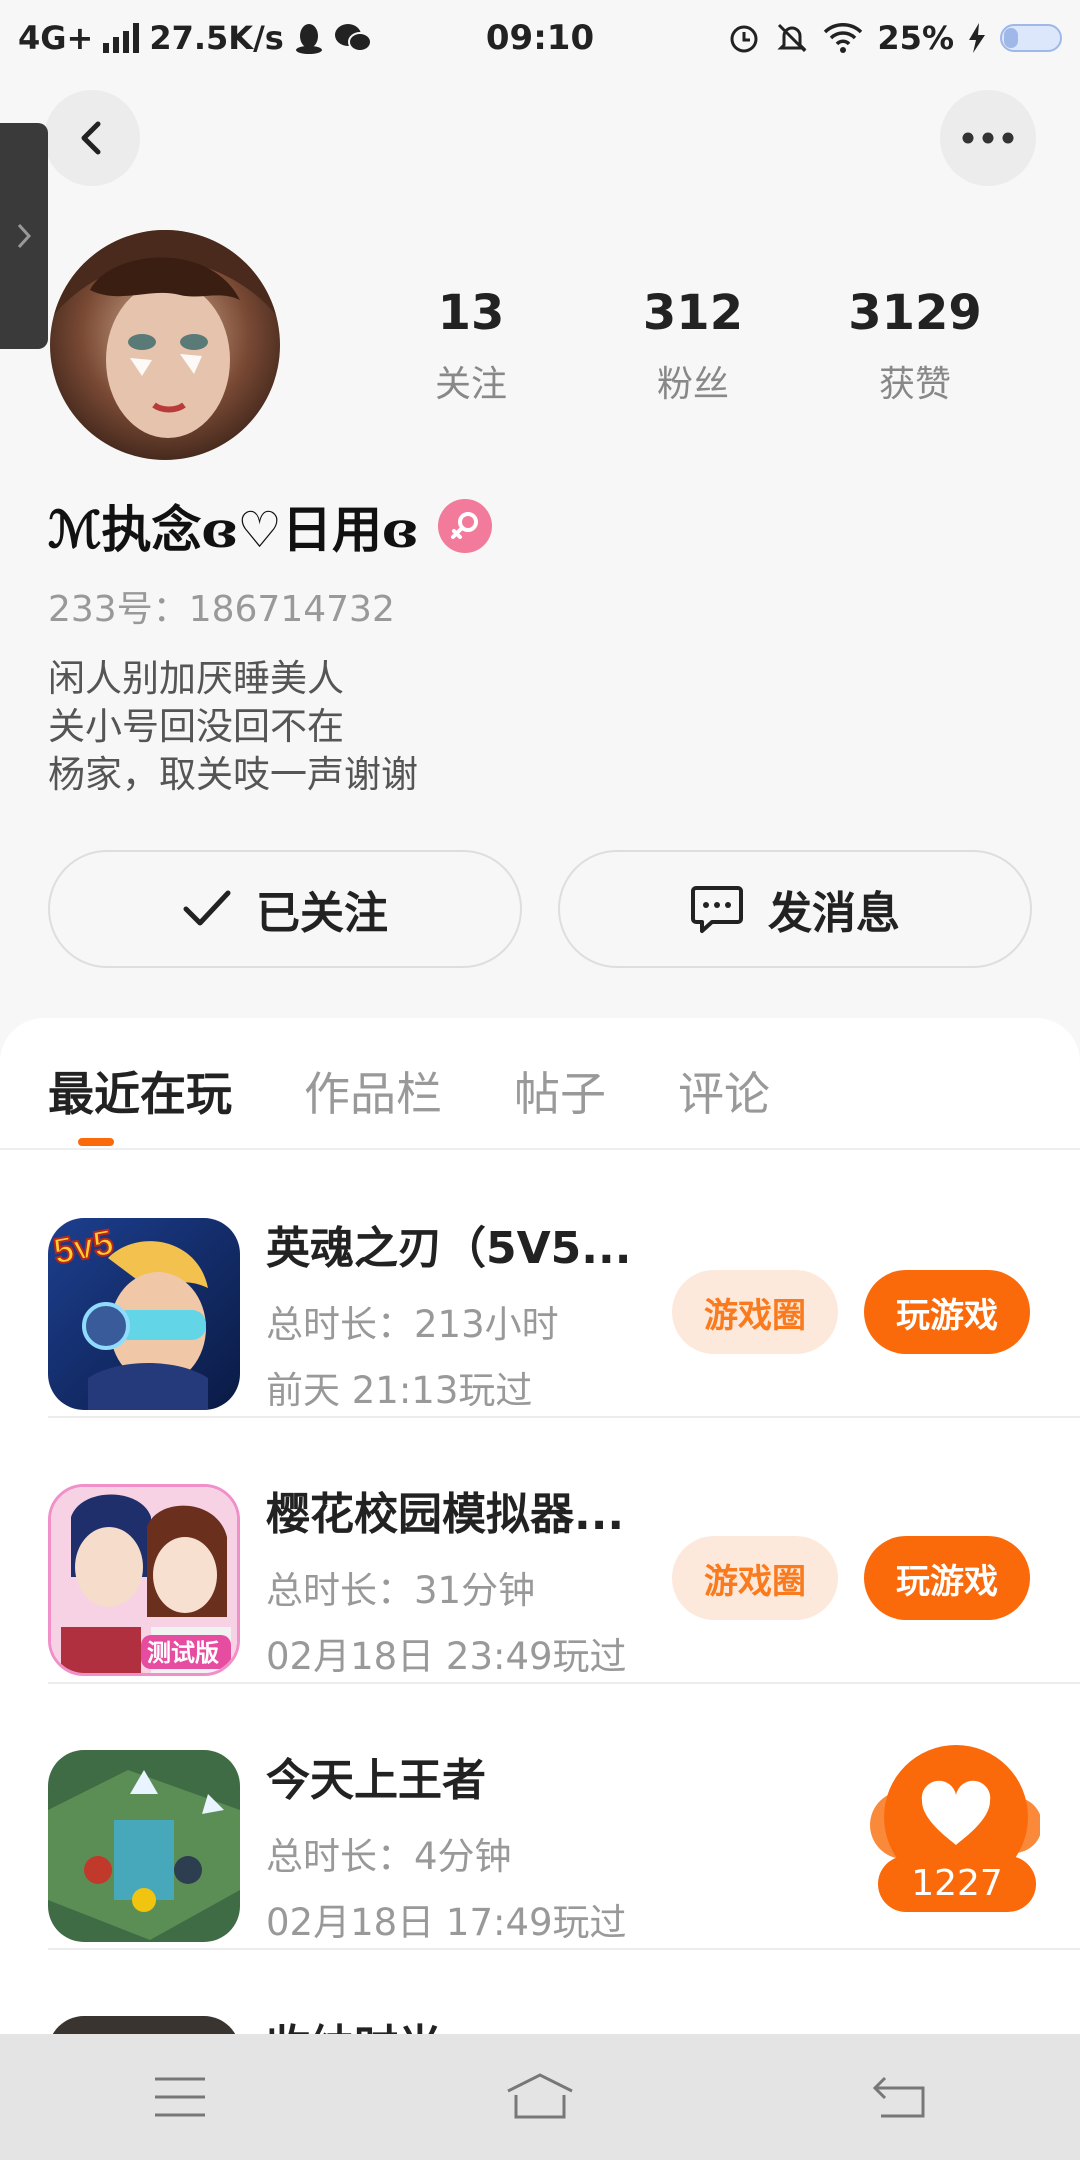 This screenshot has height=2160, width=1080. I want to click on menu-icon, so click(180, 2097).